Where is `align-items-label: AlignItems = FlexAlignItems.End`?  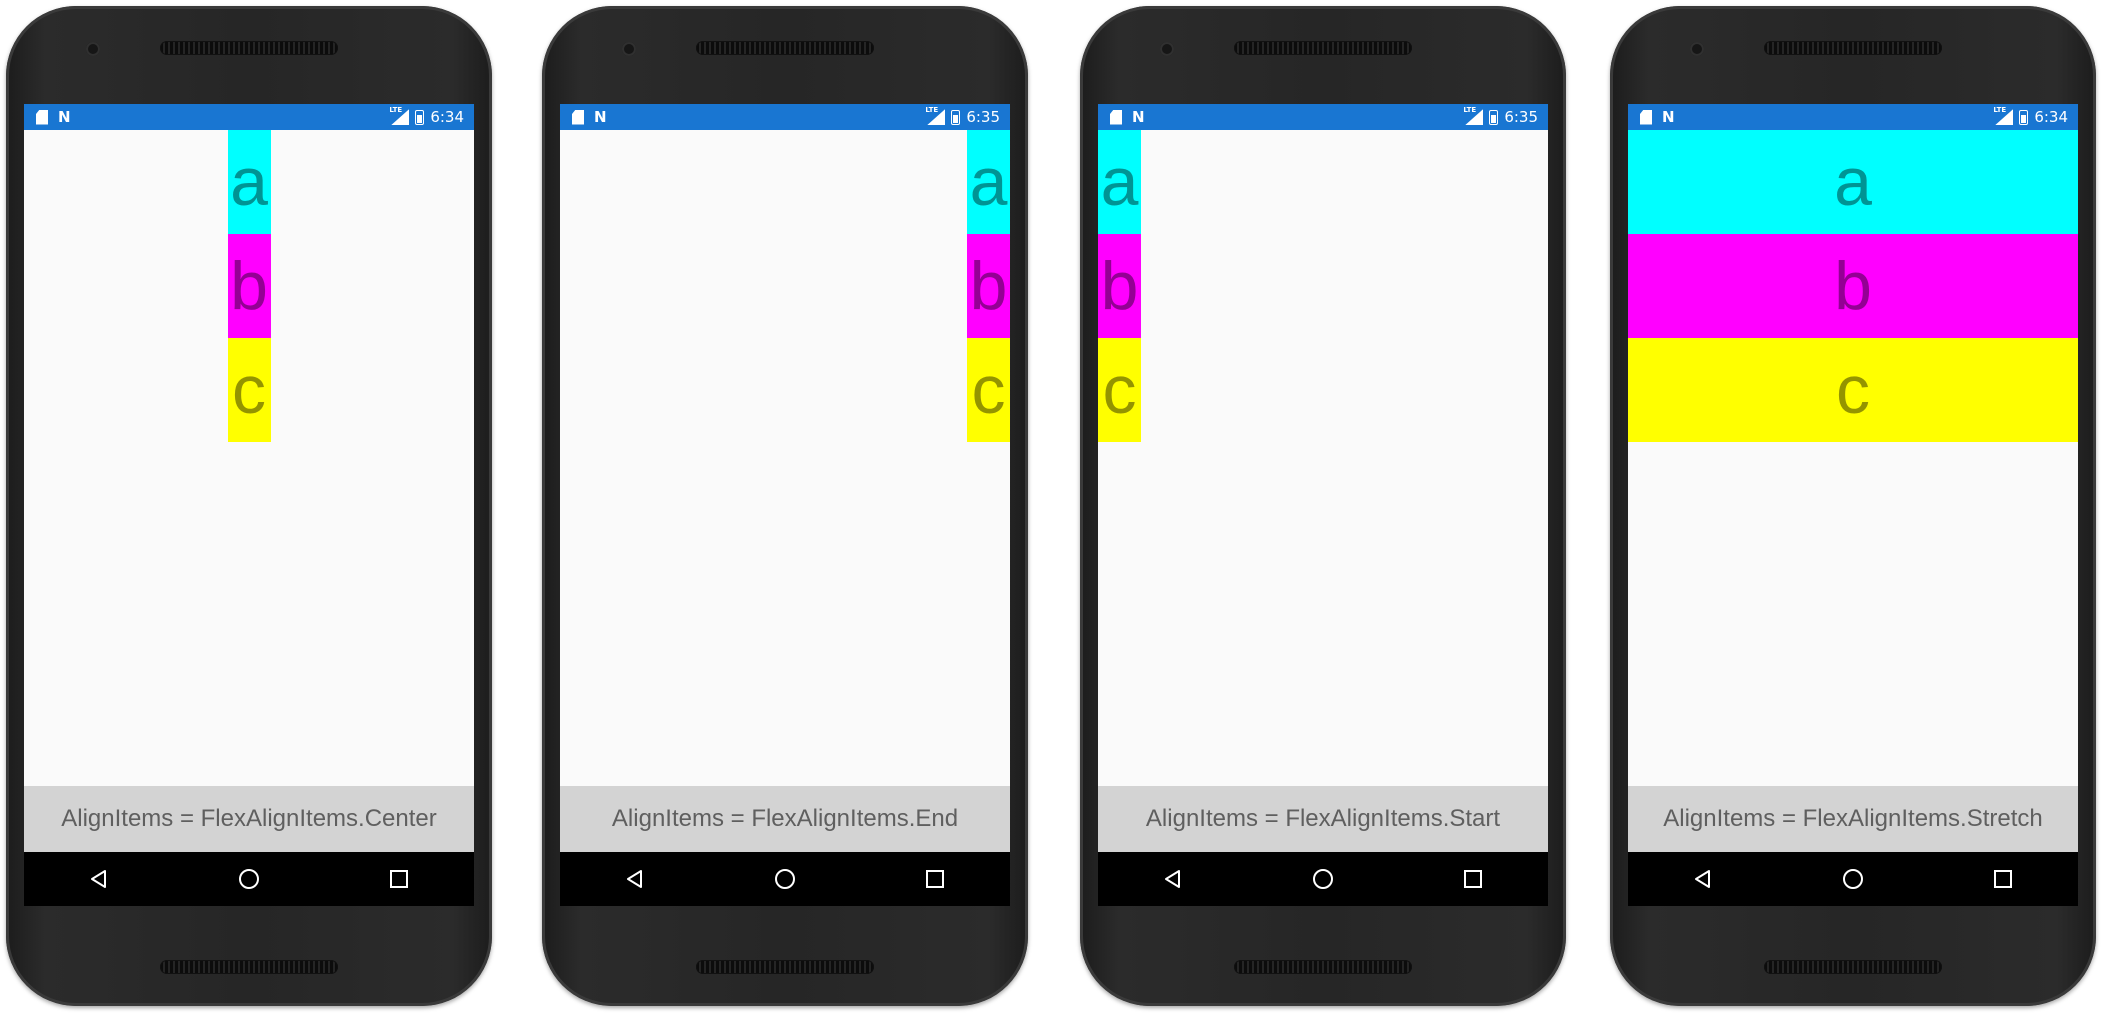
align-items-label: AlignItems = FlexAlignItems.End is located at coordinates (785, 819).